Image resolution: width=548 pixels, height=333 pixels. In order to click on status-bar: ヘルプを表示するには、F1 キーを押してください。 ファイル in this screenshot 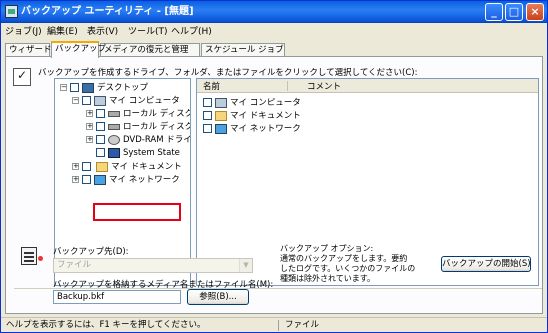, I will do `click(274, 324)`.